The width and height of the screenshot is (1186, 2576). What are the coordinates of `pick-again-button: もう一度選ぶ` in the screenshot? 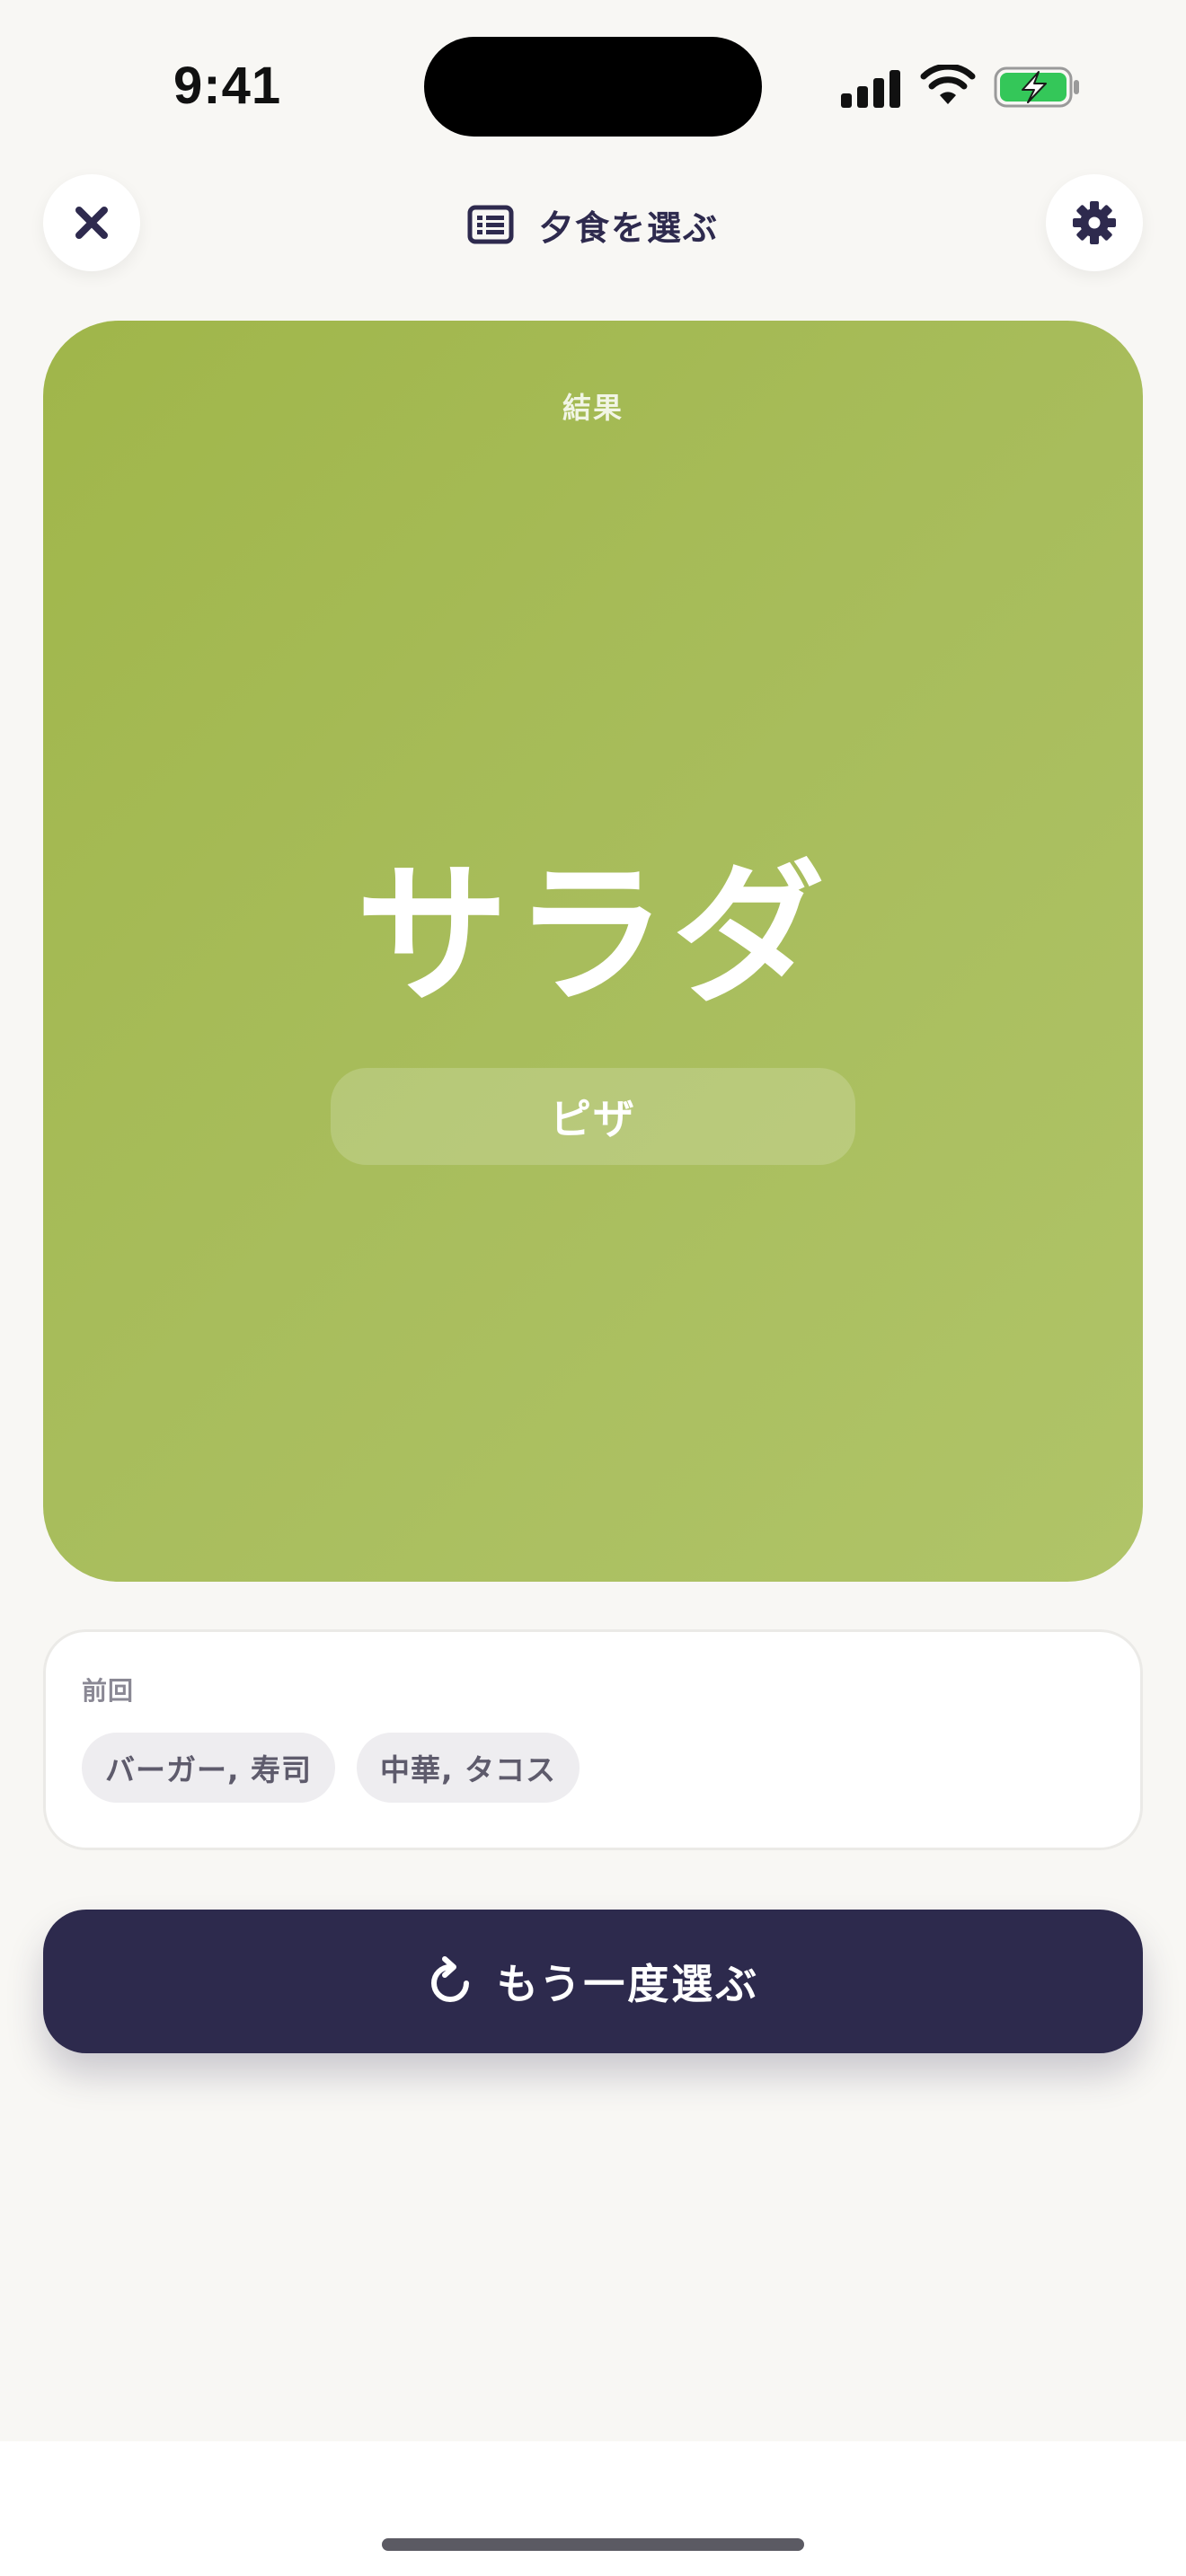 It's located at (593, 1981).